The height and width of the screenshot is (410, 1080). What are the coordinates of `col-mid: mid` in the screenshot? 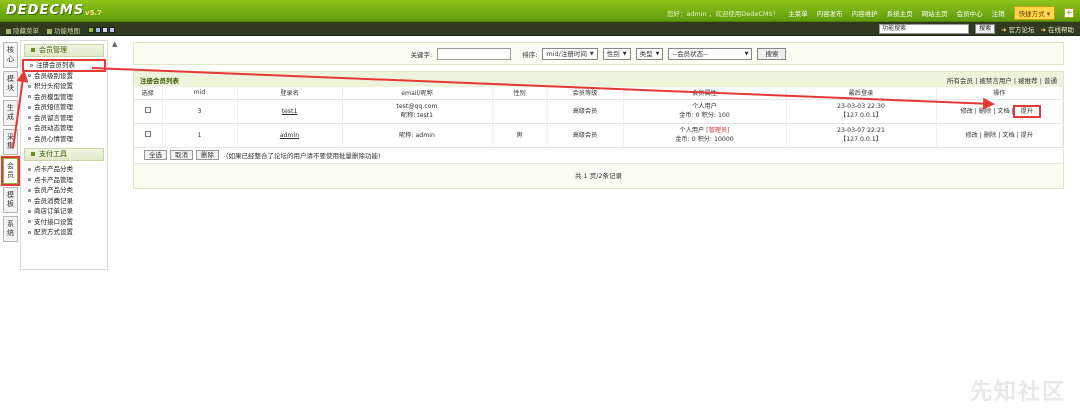 It's located at (200, 93).